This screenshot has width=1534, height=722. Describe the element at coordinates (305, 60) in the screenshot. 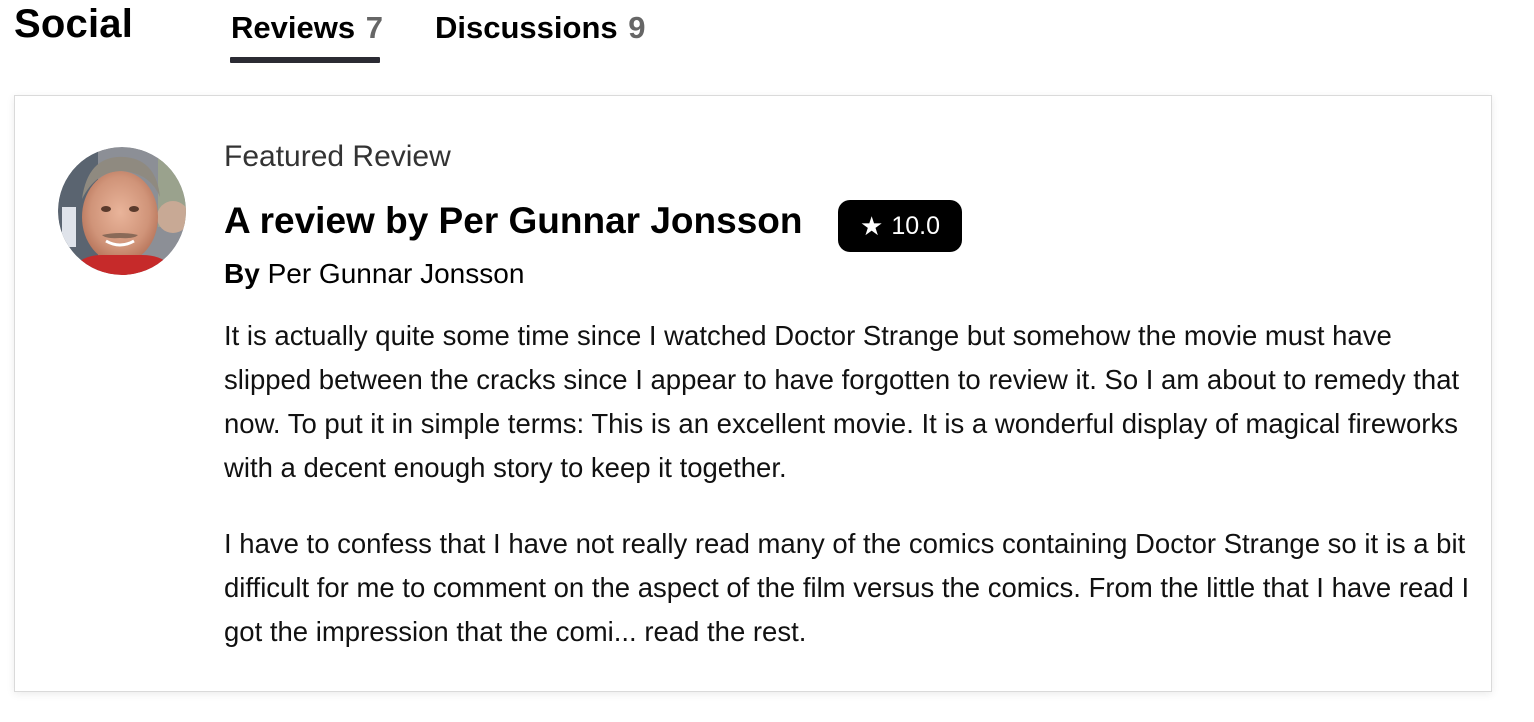

I see `active-tab-indicator` at that location.